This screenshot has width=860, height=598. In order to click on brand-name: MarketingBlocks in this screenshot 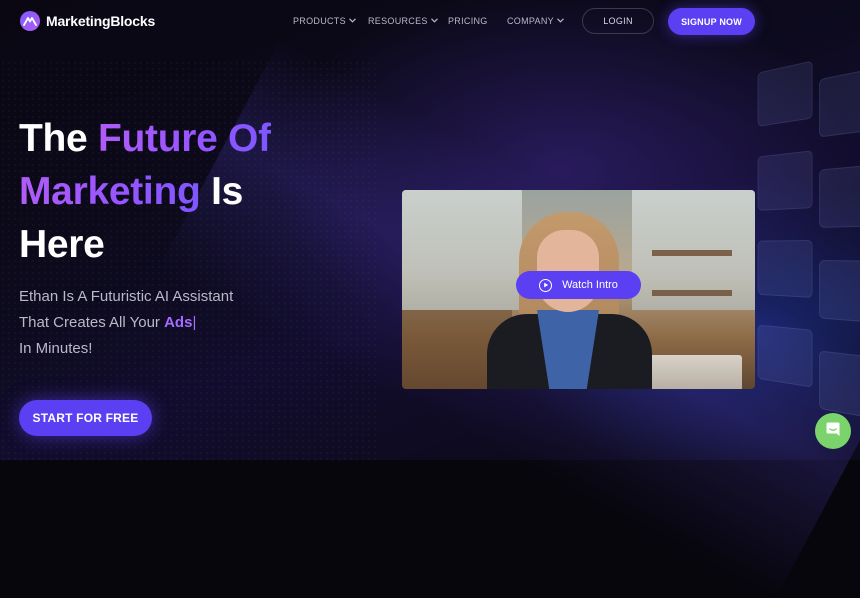, I will do `click(101, 21)`.